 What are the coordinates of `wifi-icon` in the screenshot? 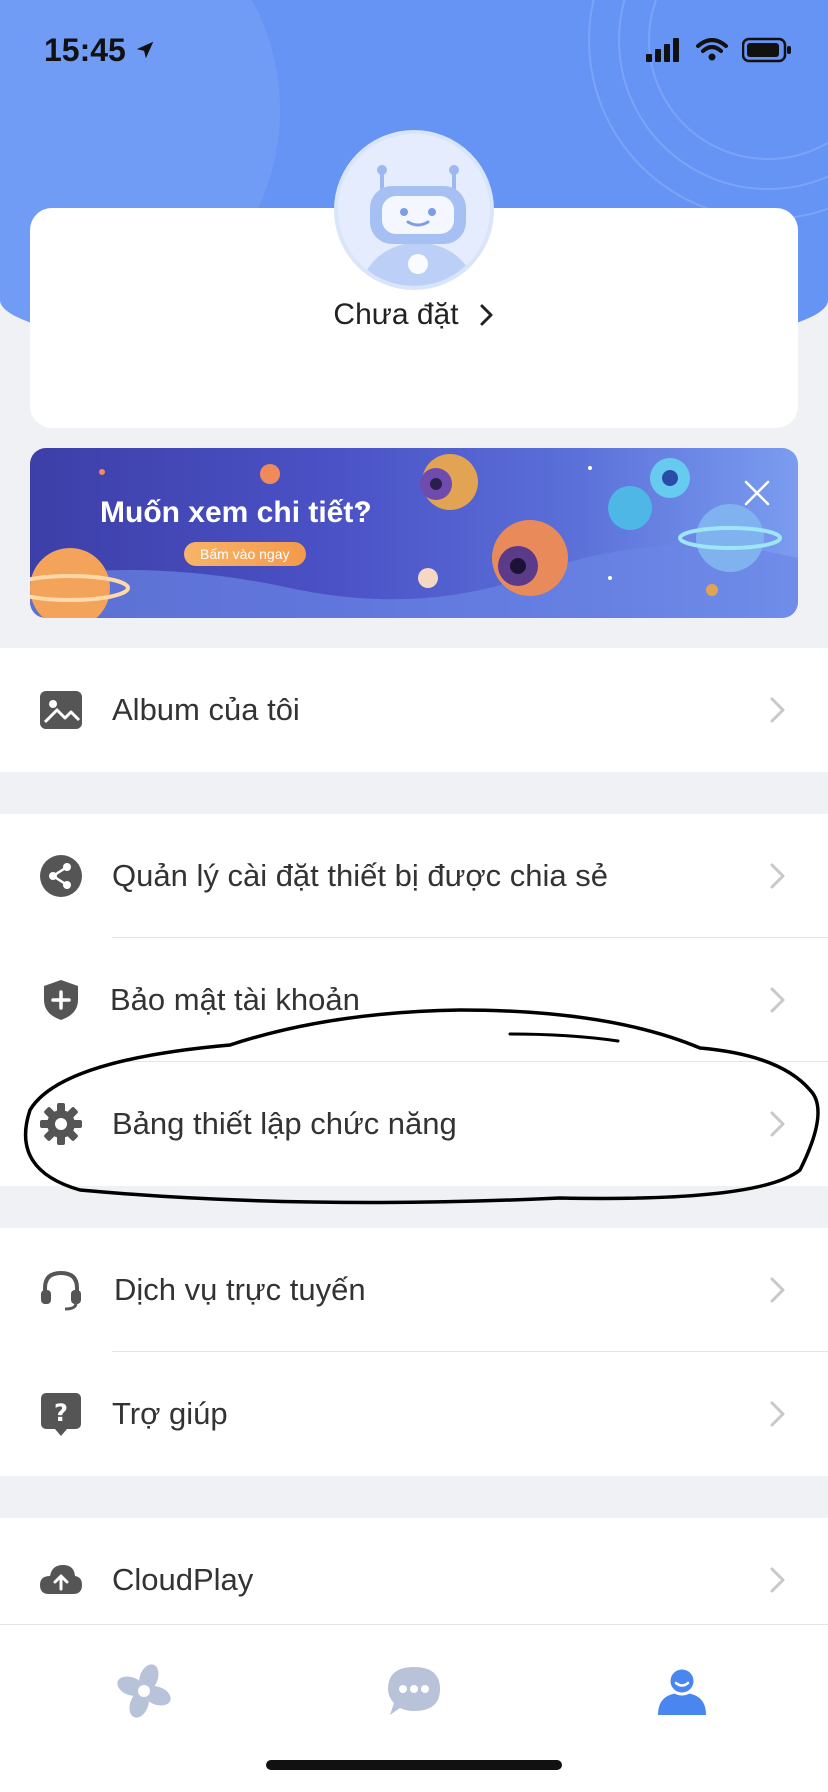 It's located at (712, 49).